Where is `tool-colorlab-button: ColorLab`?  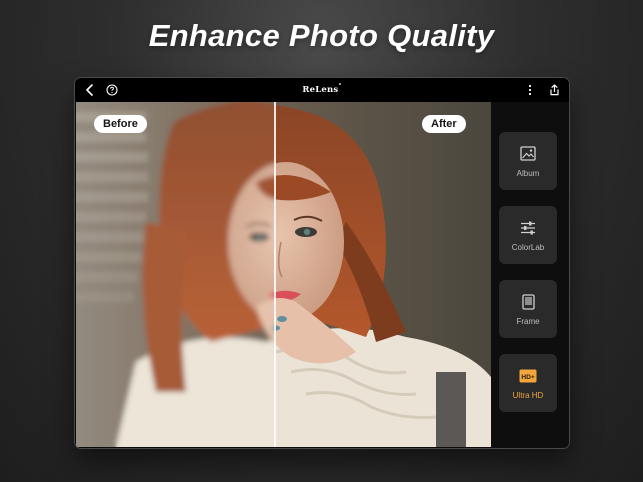
tool-colorlab-button: ColorLab is located at coordinates (528, 235).